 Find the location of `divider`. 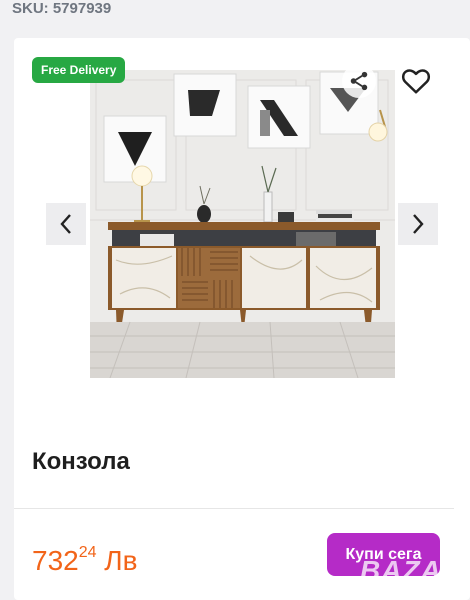

divider is located at coordinates (234, 508).